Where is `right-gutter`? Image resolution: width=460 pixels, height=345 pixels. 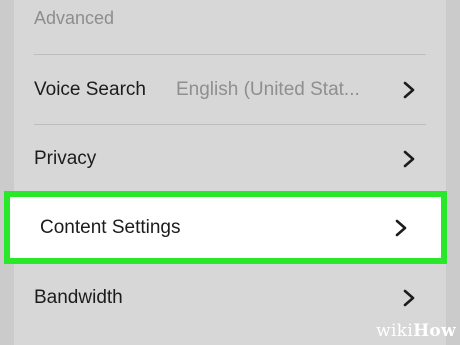
right-gutter is located at coordinates (453, 172).